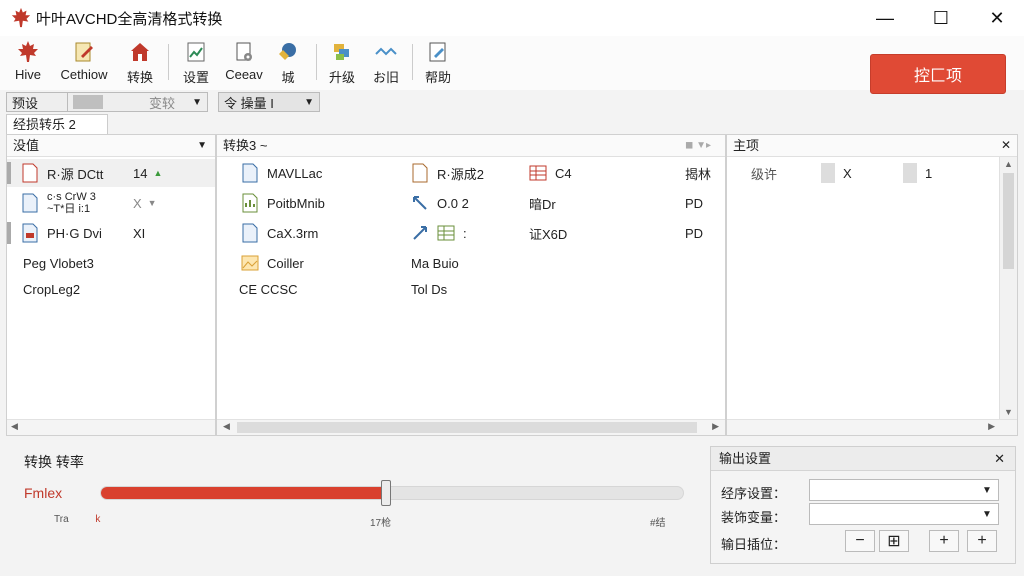  I want to click on source-name: CropLeg2, so click(52, 289).